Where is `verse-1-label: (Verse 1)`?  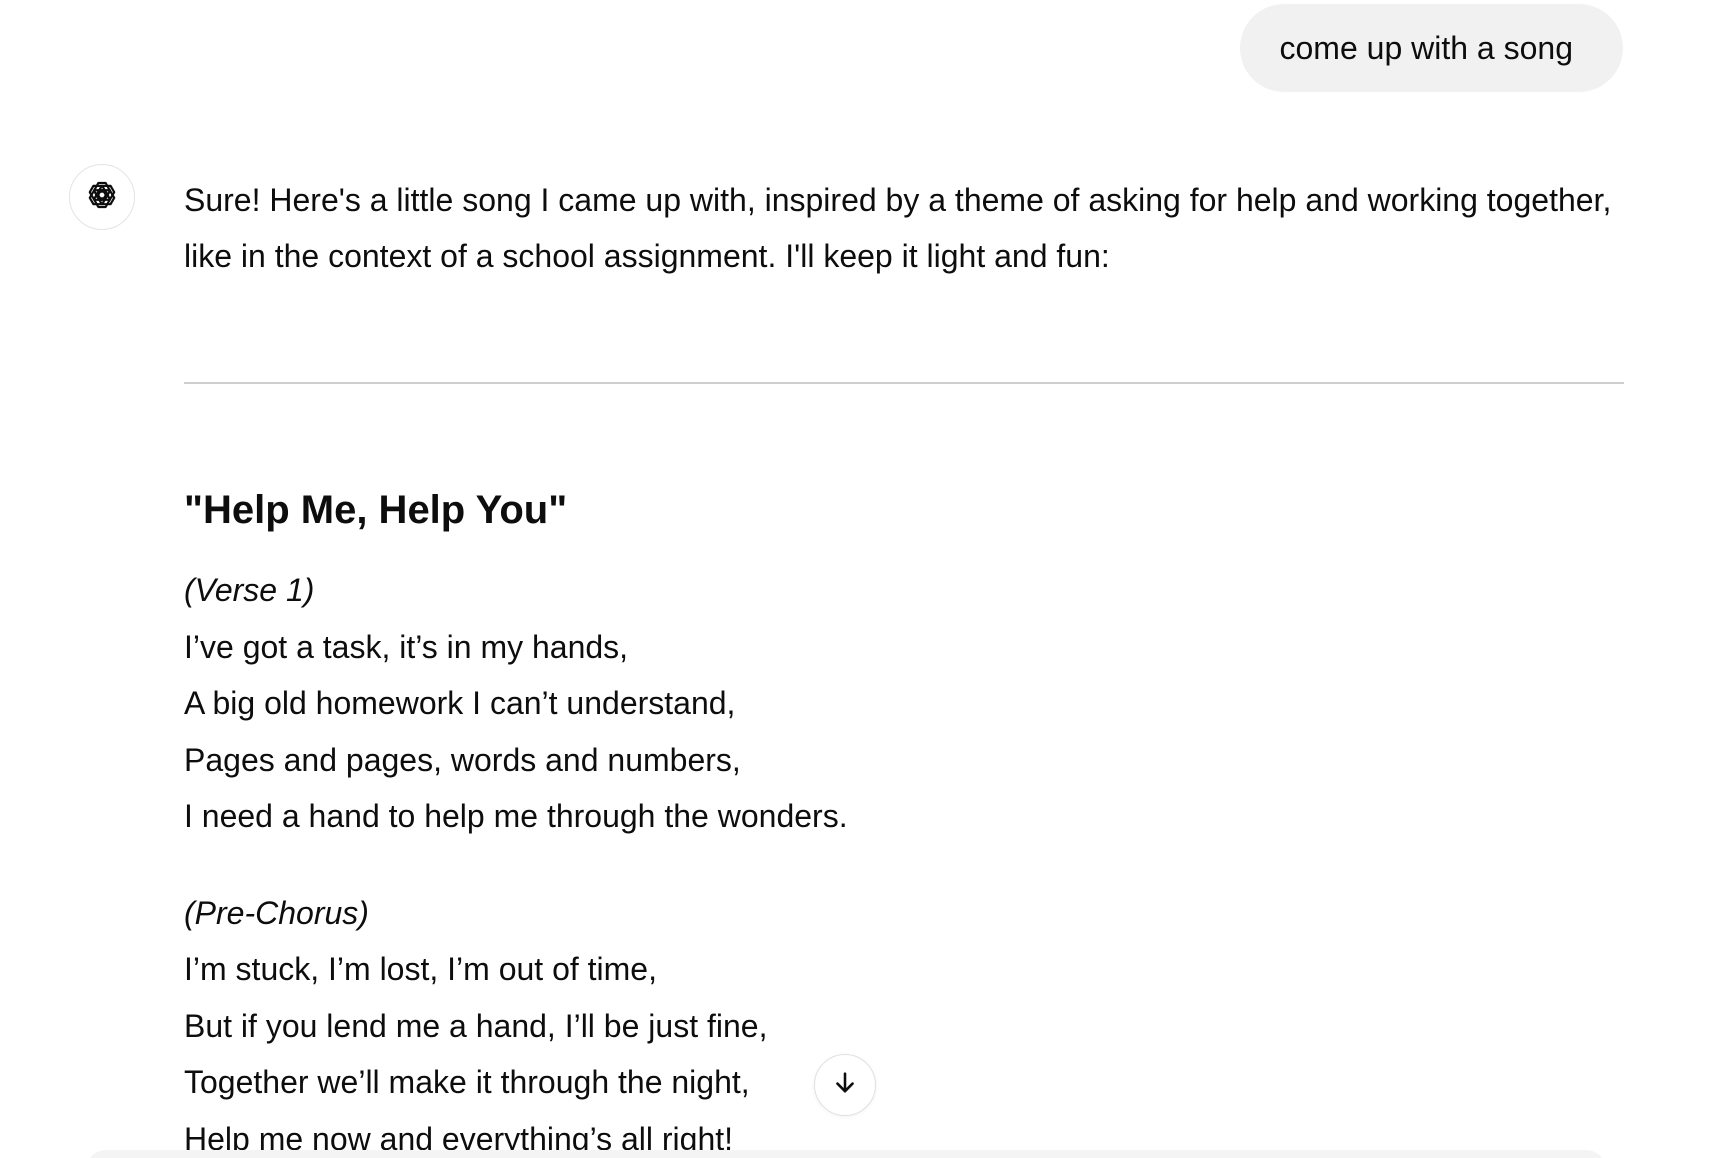 verse-1-label: (Verse 1) is located at coordinates (249, 590).